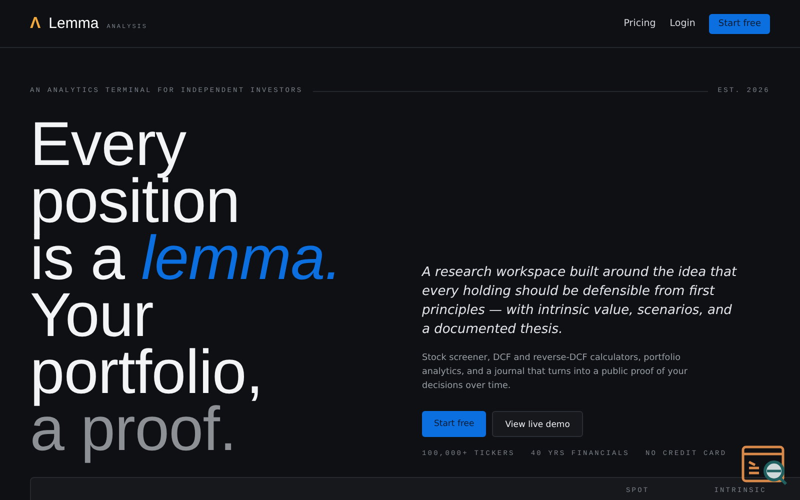 Image resolution: width=800 pixels, height=500 pixels. What do you see at coordinates (555, 372) in the screenshot?
I see `body-paragraph: Stock screener, DCF and reverse-DCF calculators, portfolio analytics, and a journal that turns into a public proof of your decisions over time.` at bounding box center [555, 372].